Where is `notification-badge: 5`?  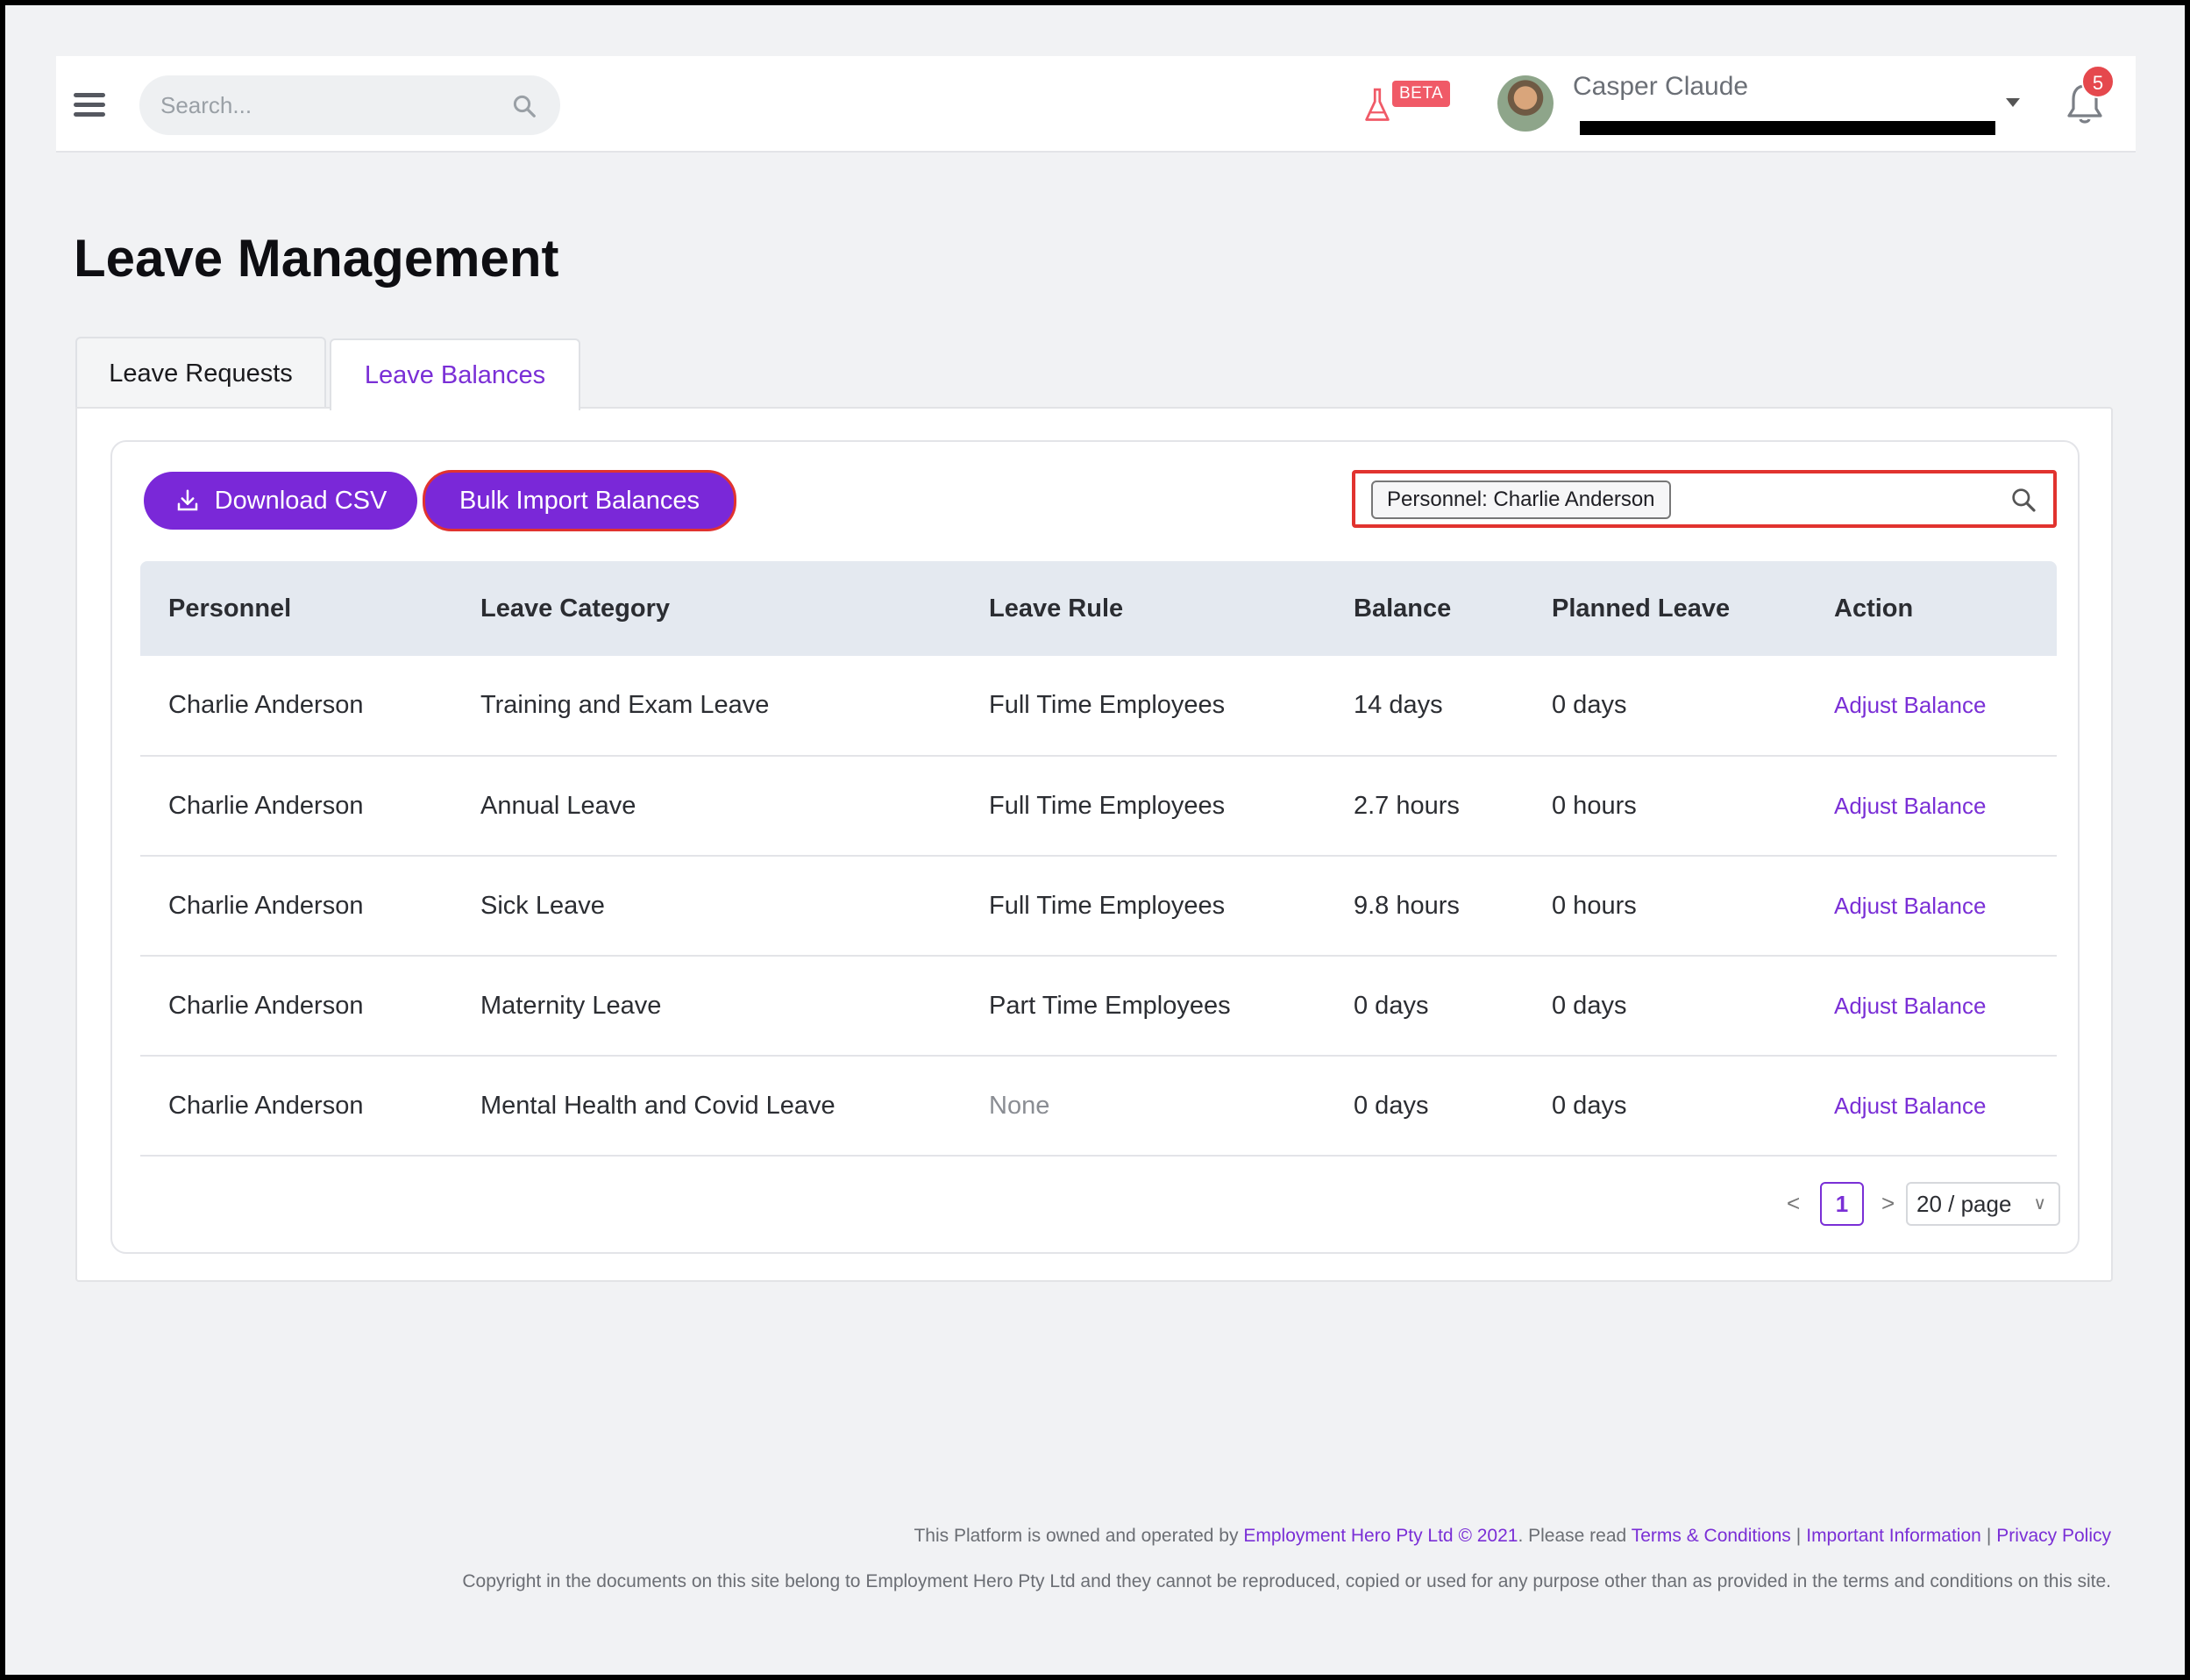
notification-badge: 5 is located at coordinates (2098, 81).